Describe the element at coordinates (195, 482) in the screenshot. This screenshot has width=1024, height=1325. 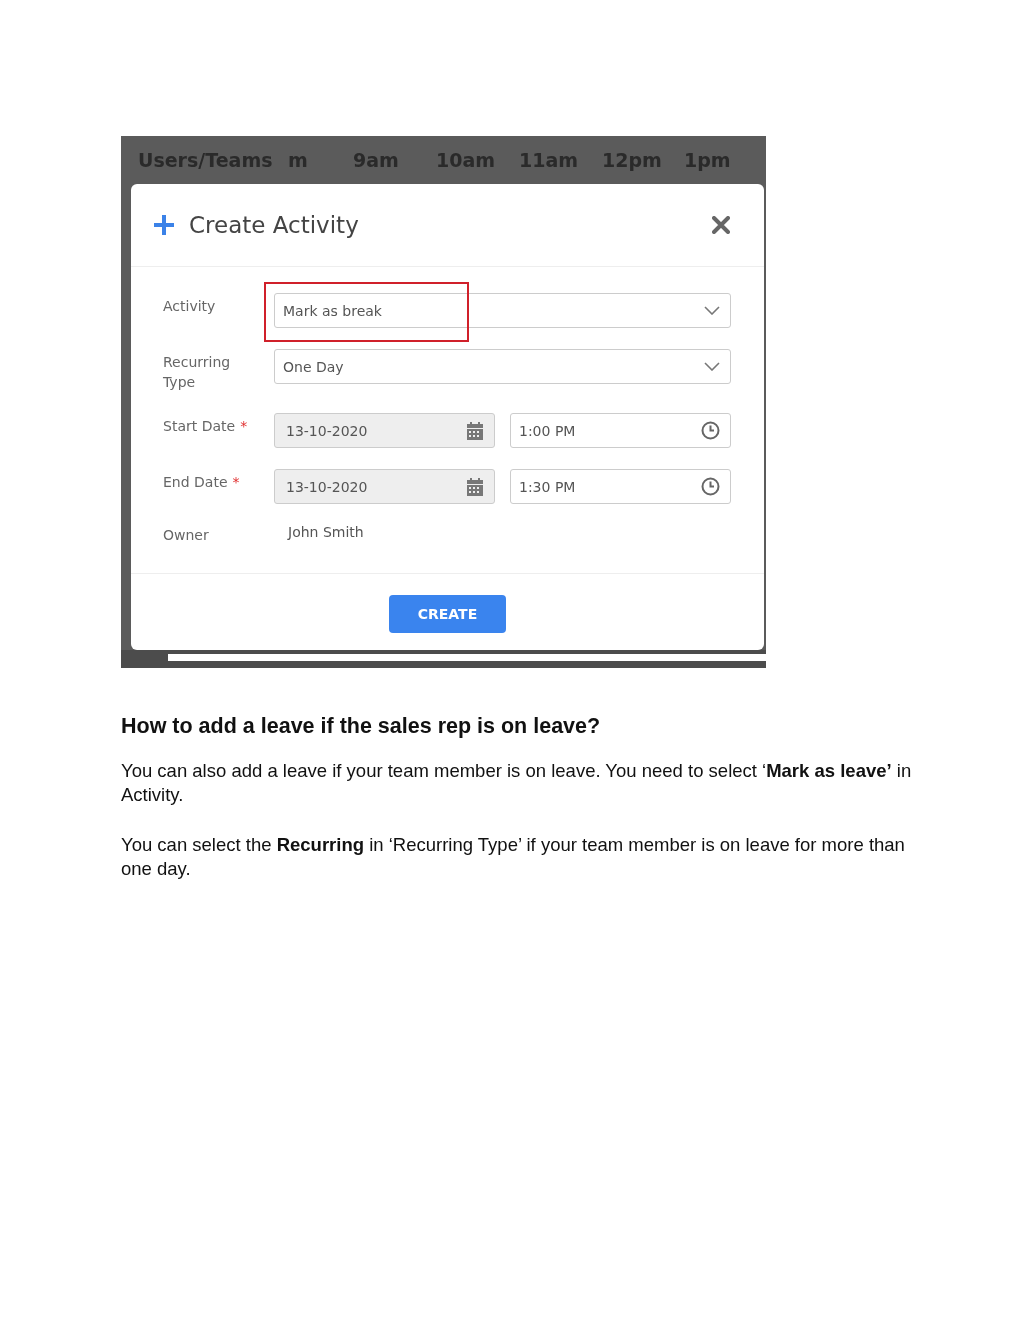
I see `field-label: End Date` at that location.